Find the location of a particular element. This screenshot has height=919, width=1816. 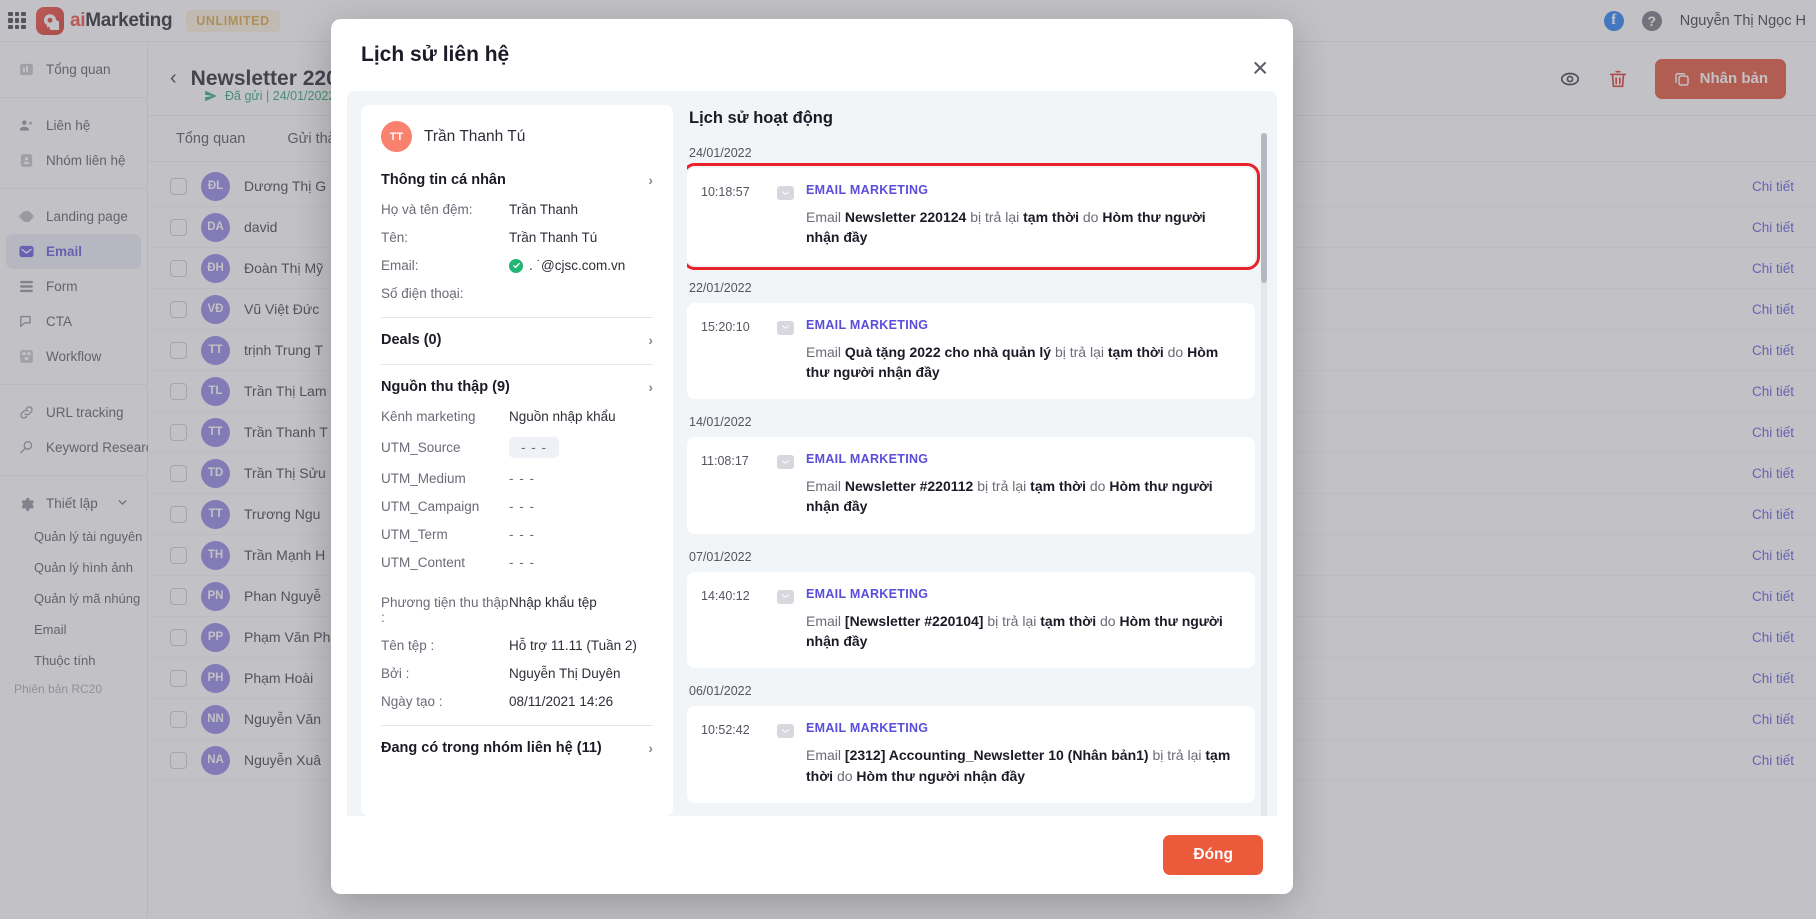

field-value: Nhập khẩu tệp is located at coordinates (553, 602).